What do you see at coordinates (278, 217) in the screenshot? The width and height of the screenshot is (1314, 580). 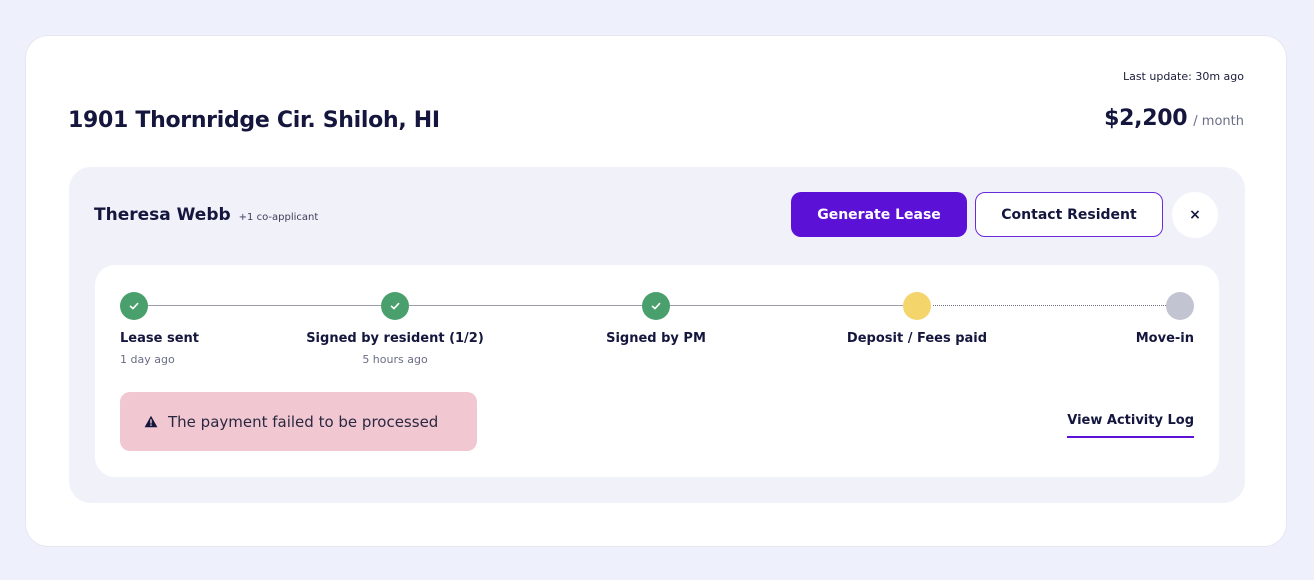 I see `co-applicant-count: +1 co-applicant` at bounding box center [278, 217].